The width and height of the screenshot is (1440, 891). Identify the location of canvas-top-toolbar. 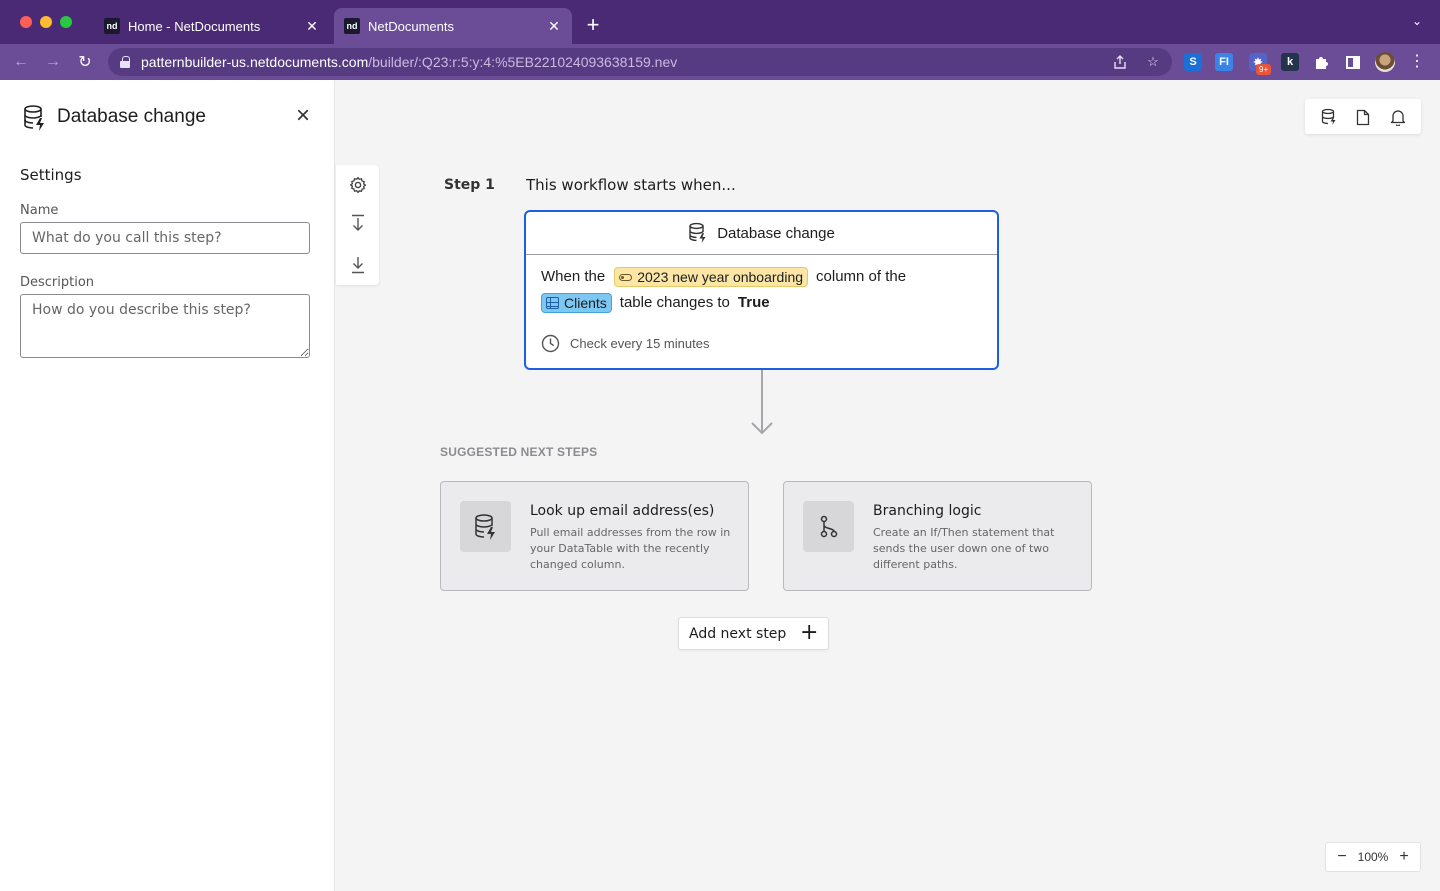
(1363, 116).